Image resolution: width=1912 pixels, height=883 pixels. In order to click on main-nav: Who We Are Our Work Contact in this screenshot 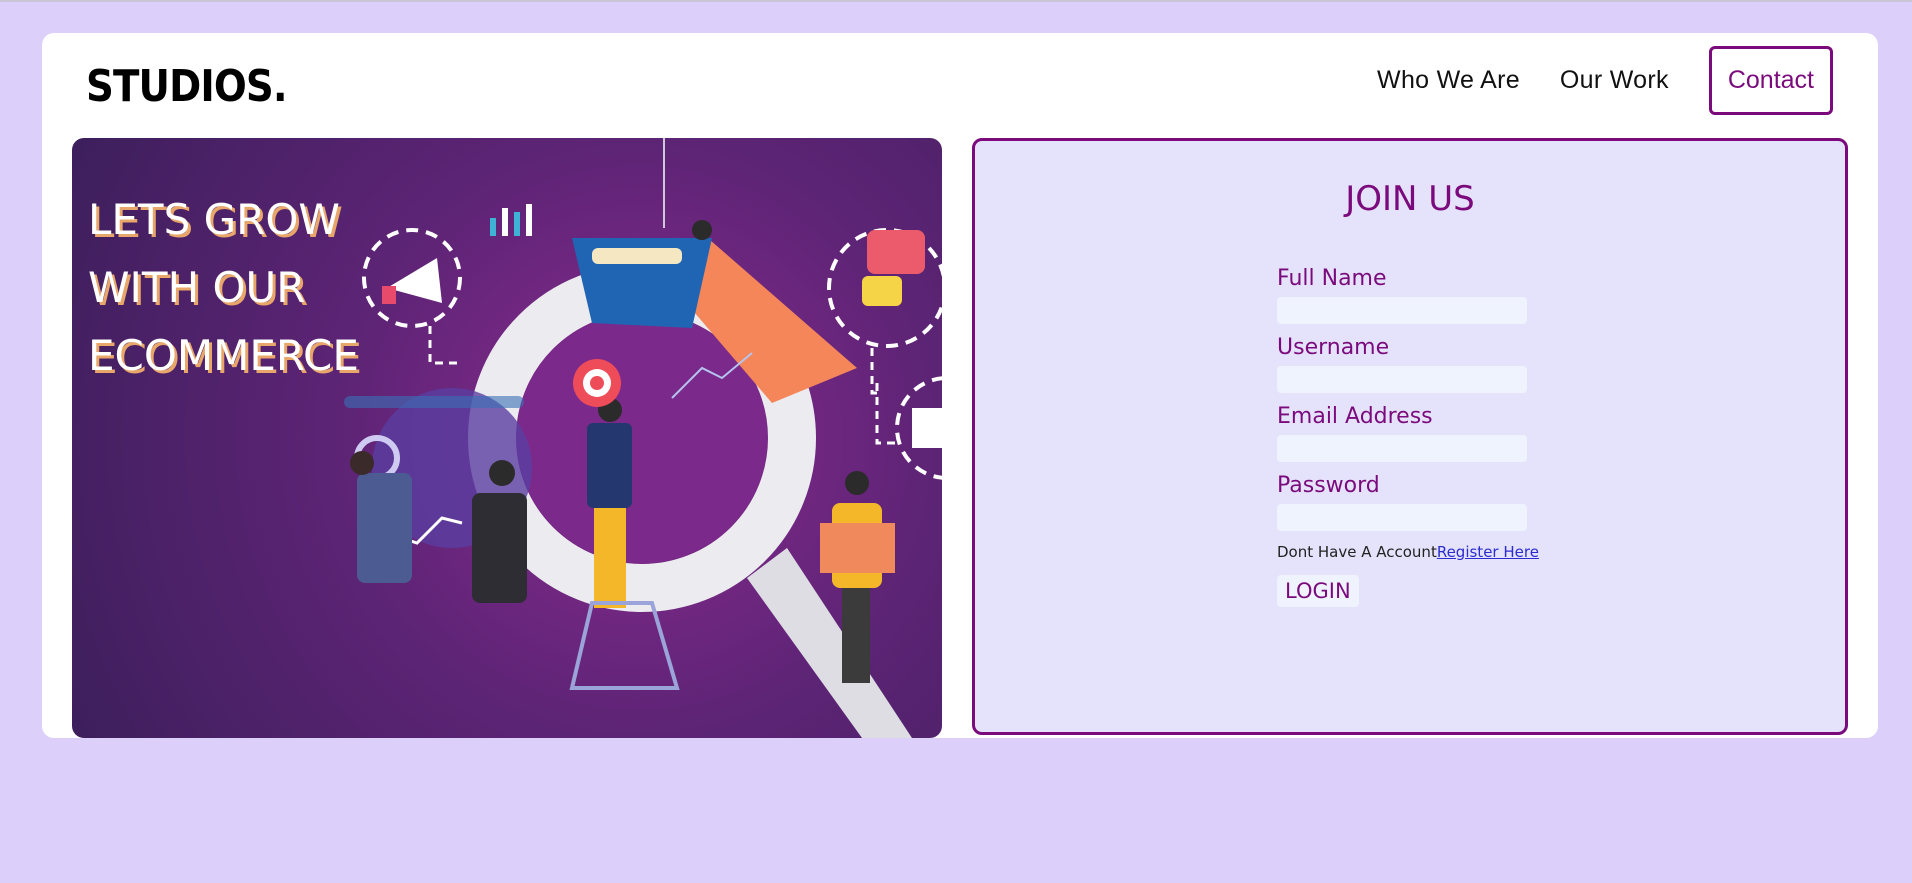, I will do `click(1605, 80)`.